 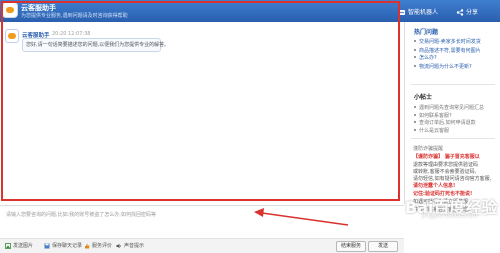 I want to click on tip-item: 什么是云客服, so click(x=431, y=130).